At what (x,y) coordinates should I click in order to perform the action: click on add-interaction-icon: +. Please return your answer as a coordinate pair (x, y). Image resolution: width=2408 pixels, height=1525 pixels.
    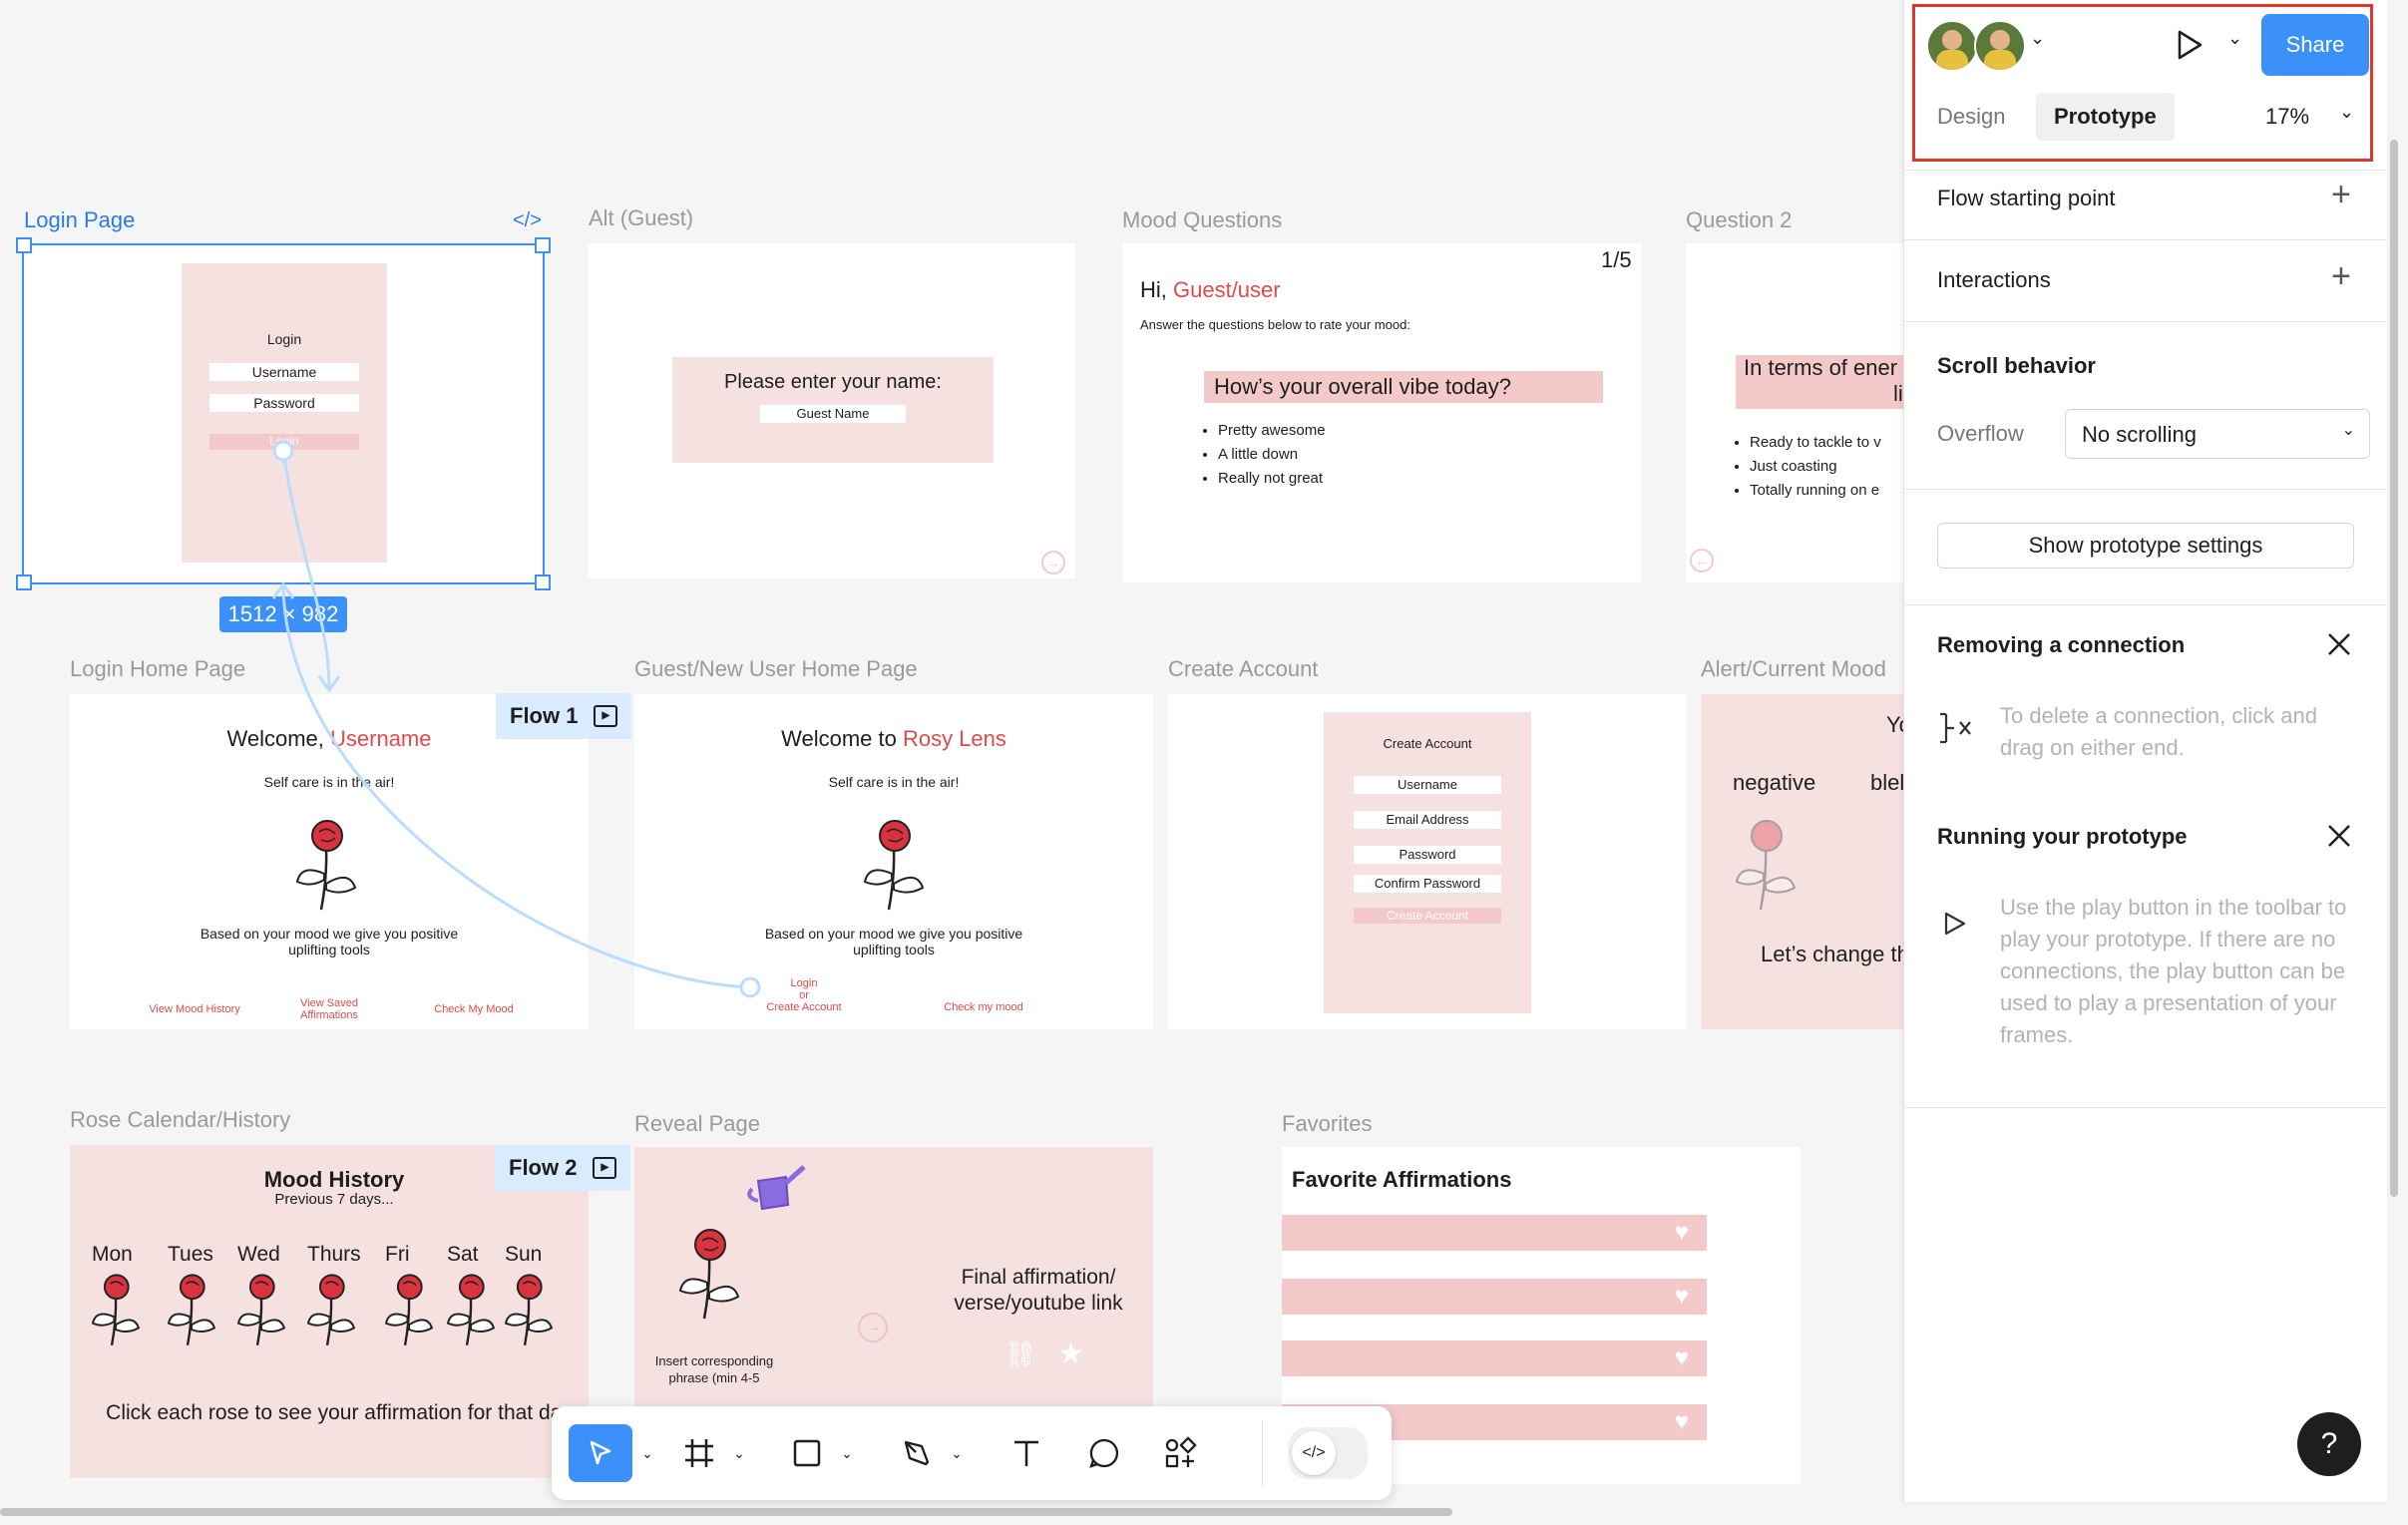
    Looking at the image, I should click on (2341, 276).